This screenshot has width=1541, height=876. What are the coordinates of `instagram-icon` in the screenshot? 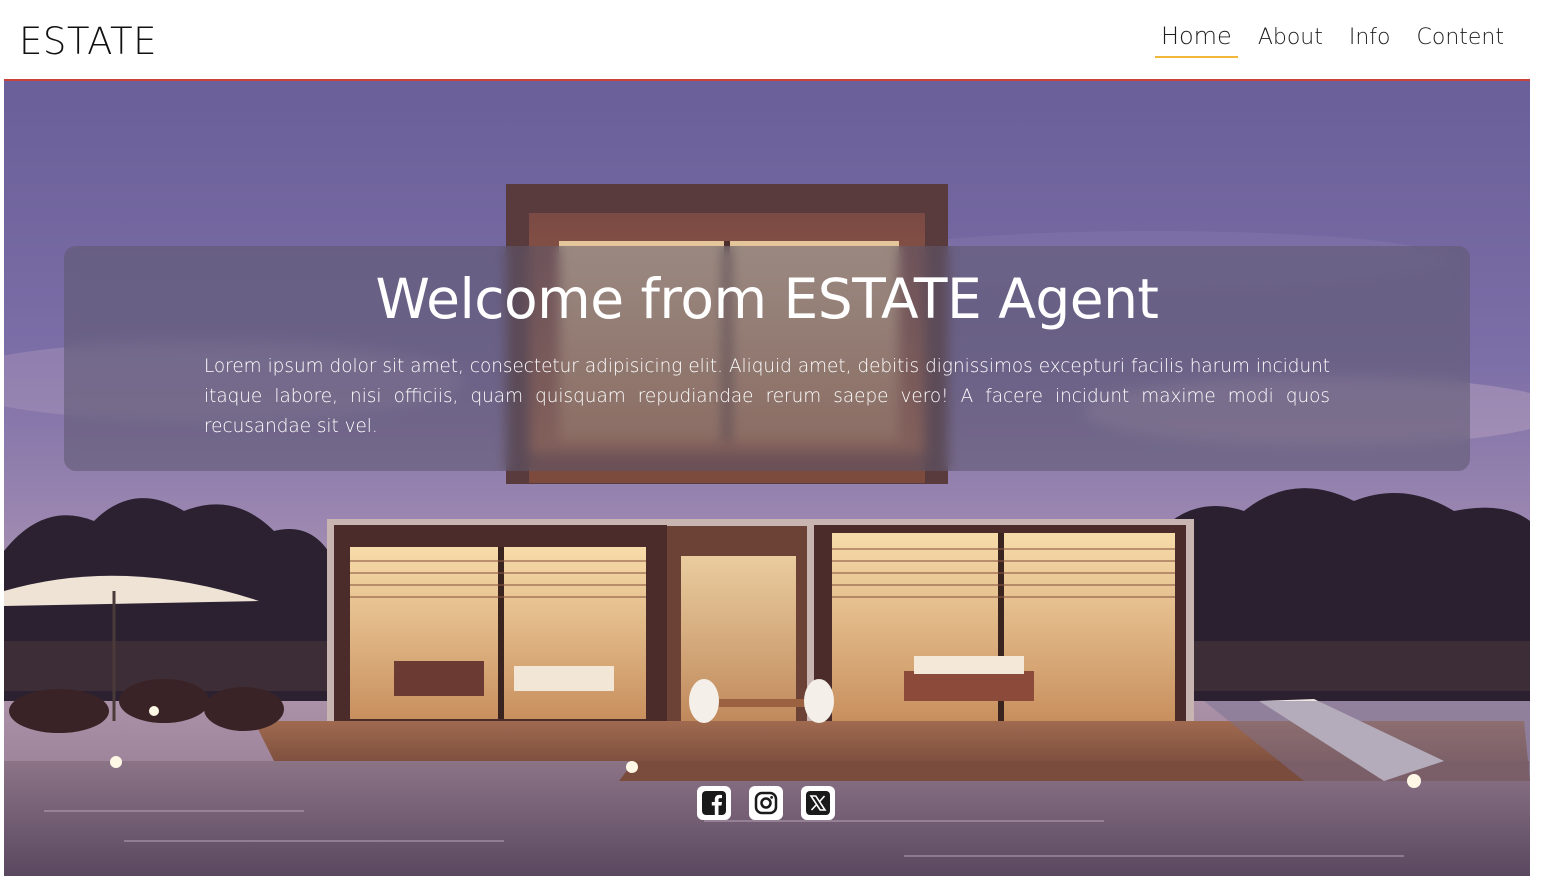 It's located at (766, 803).